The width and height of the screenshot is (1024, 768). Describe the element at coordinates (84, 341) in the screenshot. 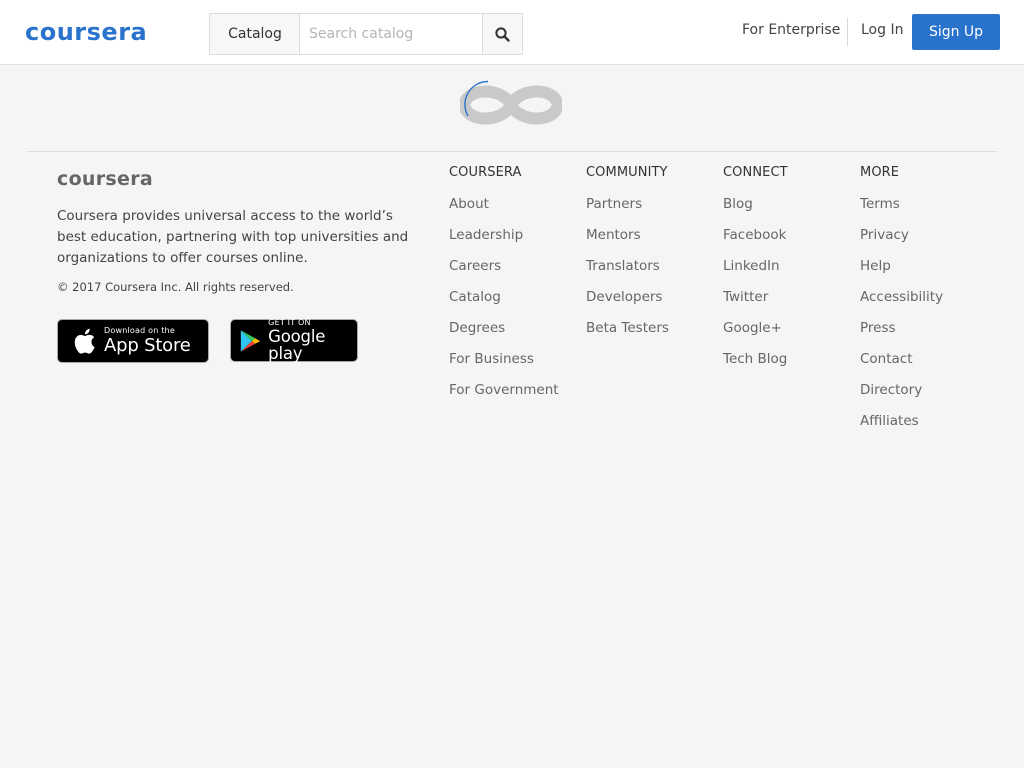

I see `apple-icon` at that location.